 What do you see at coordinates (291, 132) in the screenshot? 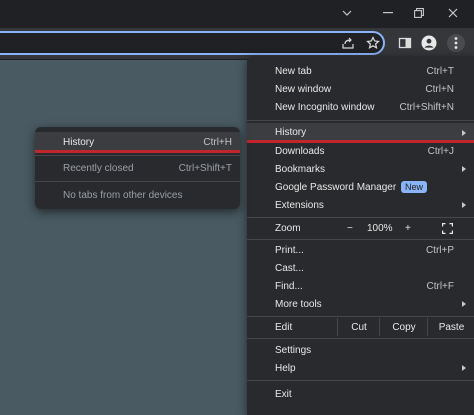
I see `menu-item-label: History` at bounding box center [291, 132].